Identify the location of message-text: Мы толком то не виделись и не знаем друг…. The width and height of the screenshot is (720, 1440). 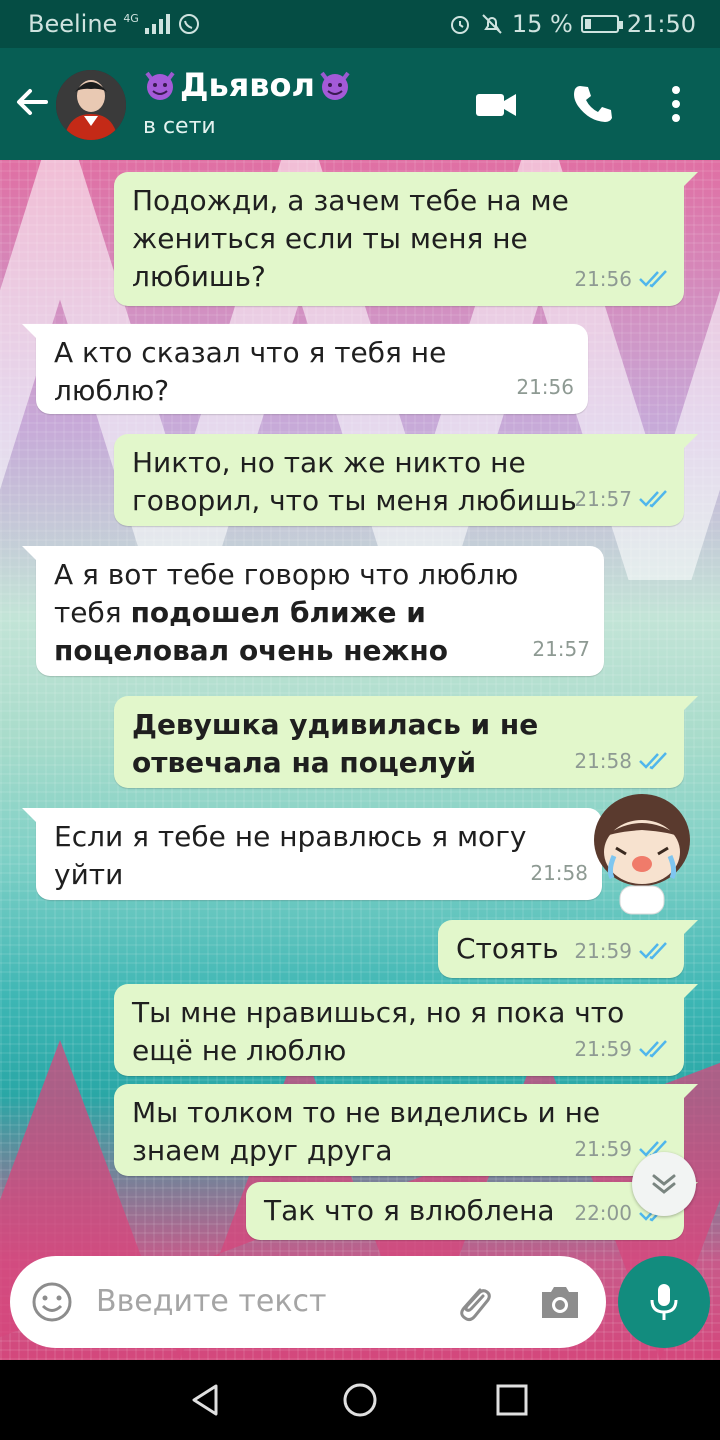
(366, 1131).